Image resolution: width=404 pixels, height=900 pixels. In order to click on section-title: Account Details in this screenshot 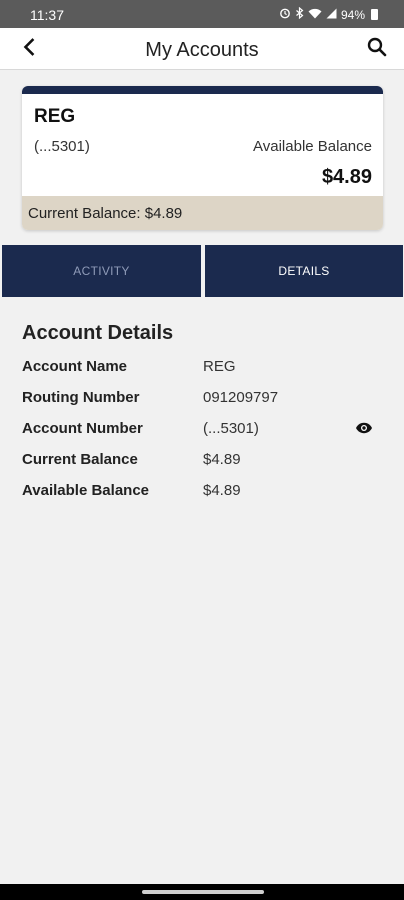, I will do `click(98, 333)`.